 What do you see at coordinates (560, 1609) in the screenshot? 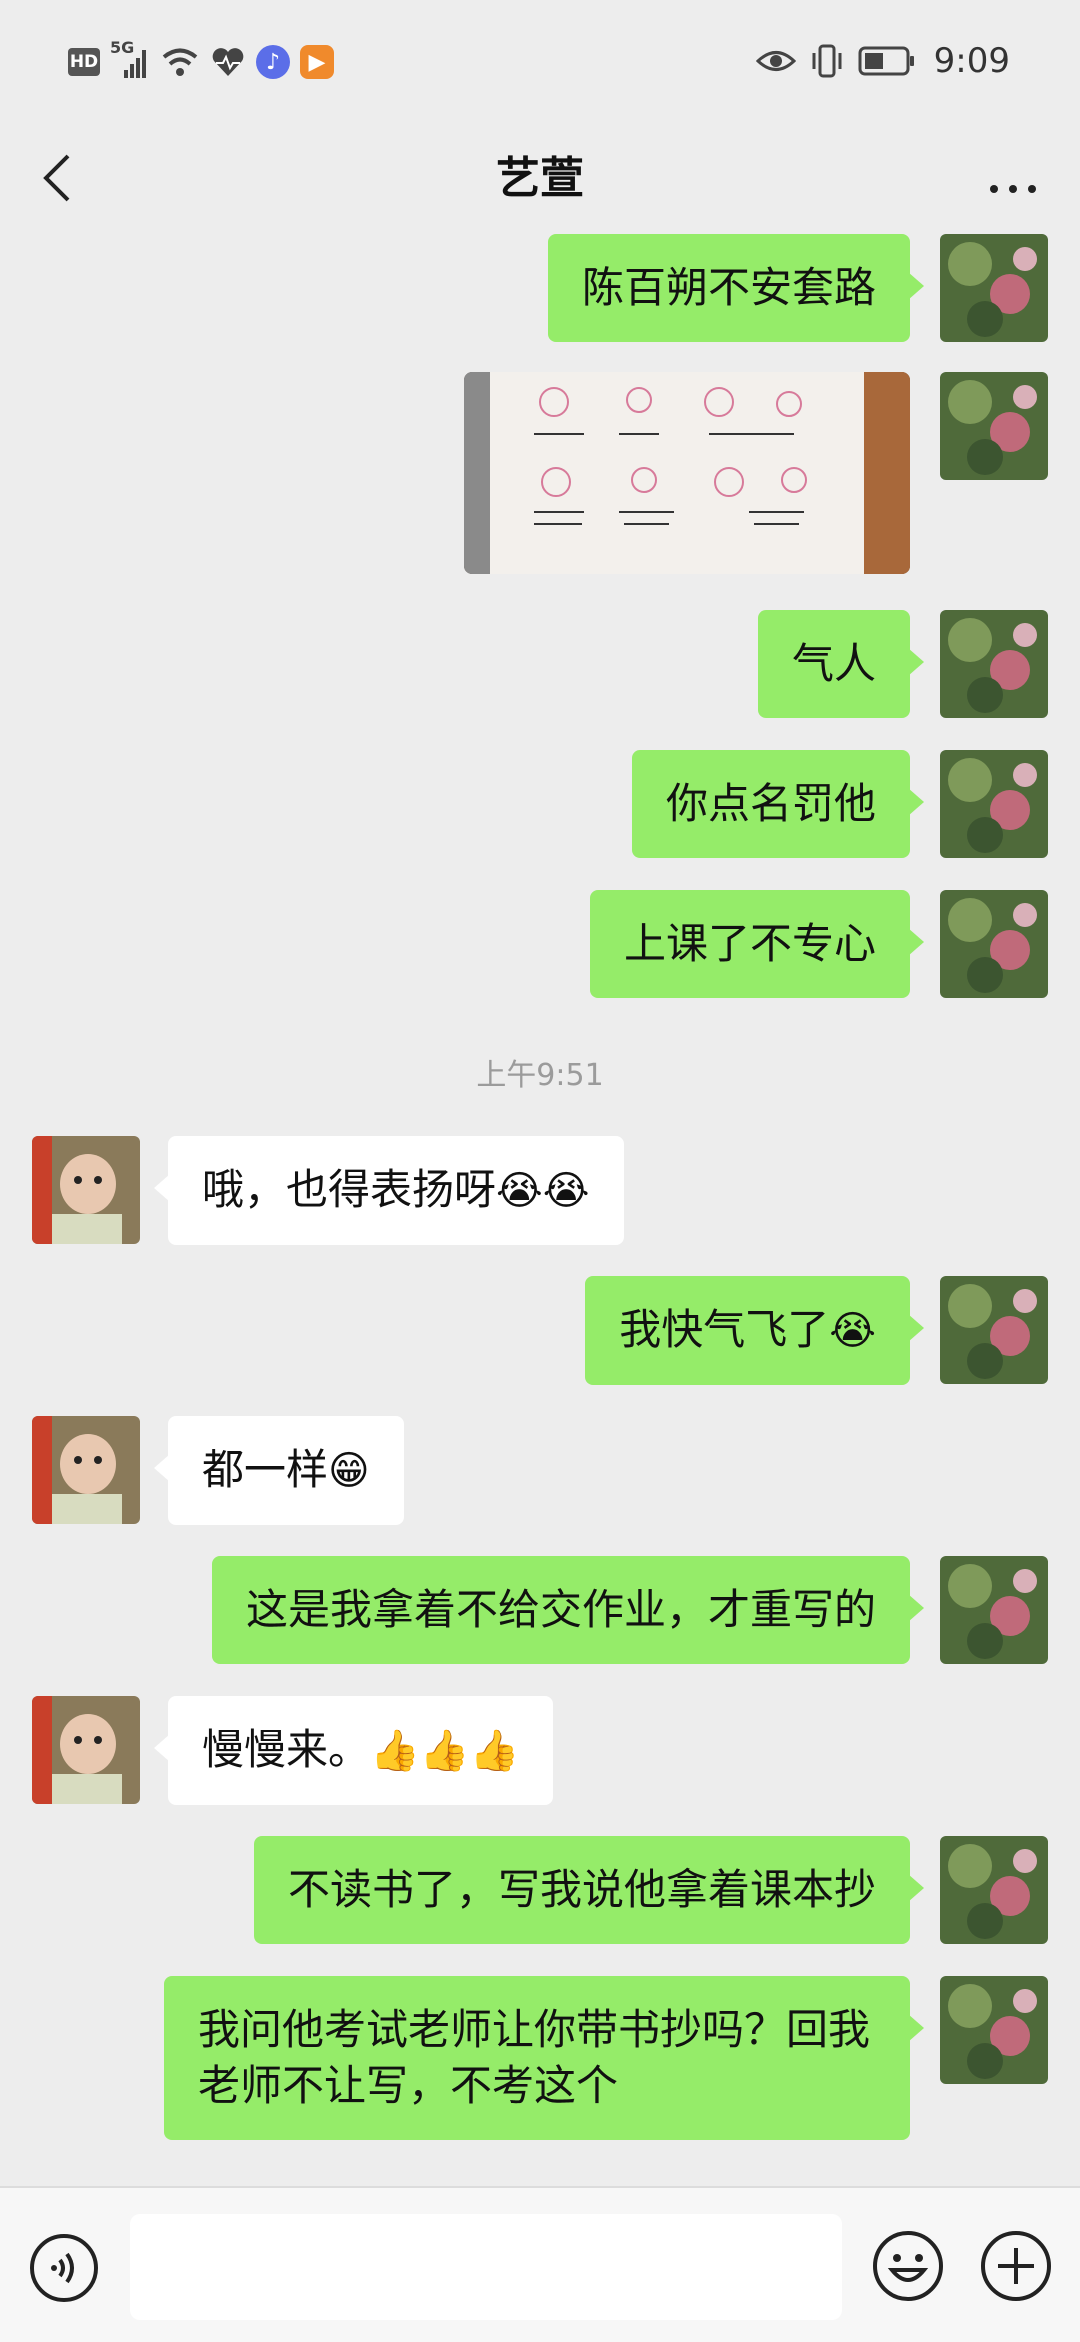
I see `message-text: 这是我拿着不给交作业，才重写的` at bounding box center [560, 1609].